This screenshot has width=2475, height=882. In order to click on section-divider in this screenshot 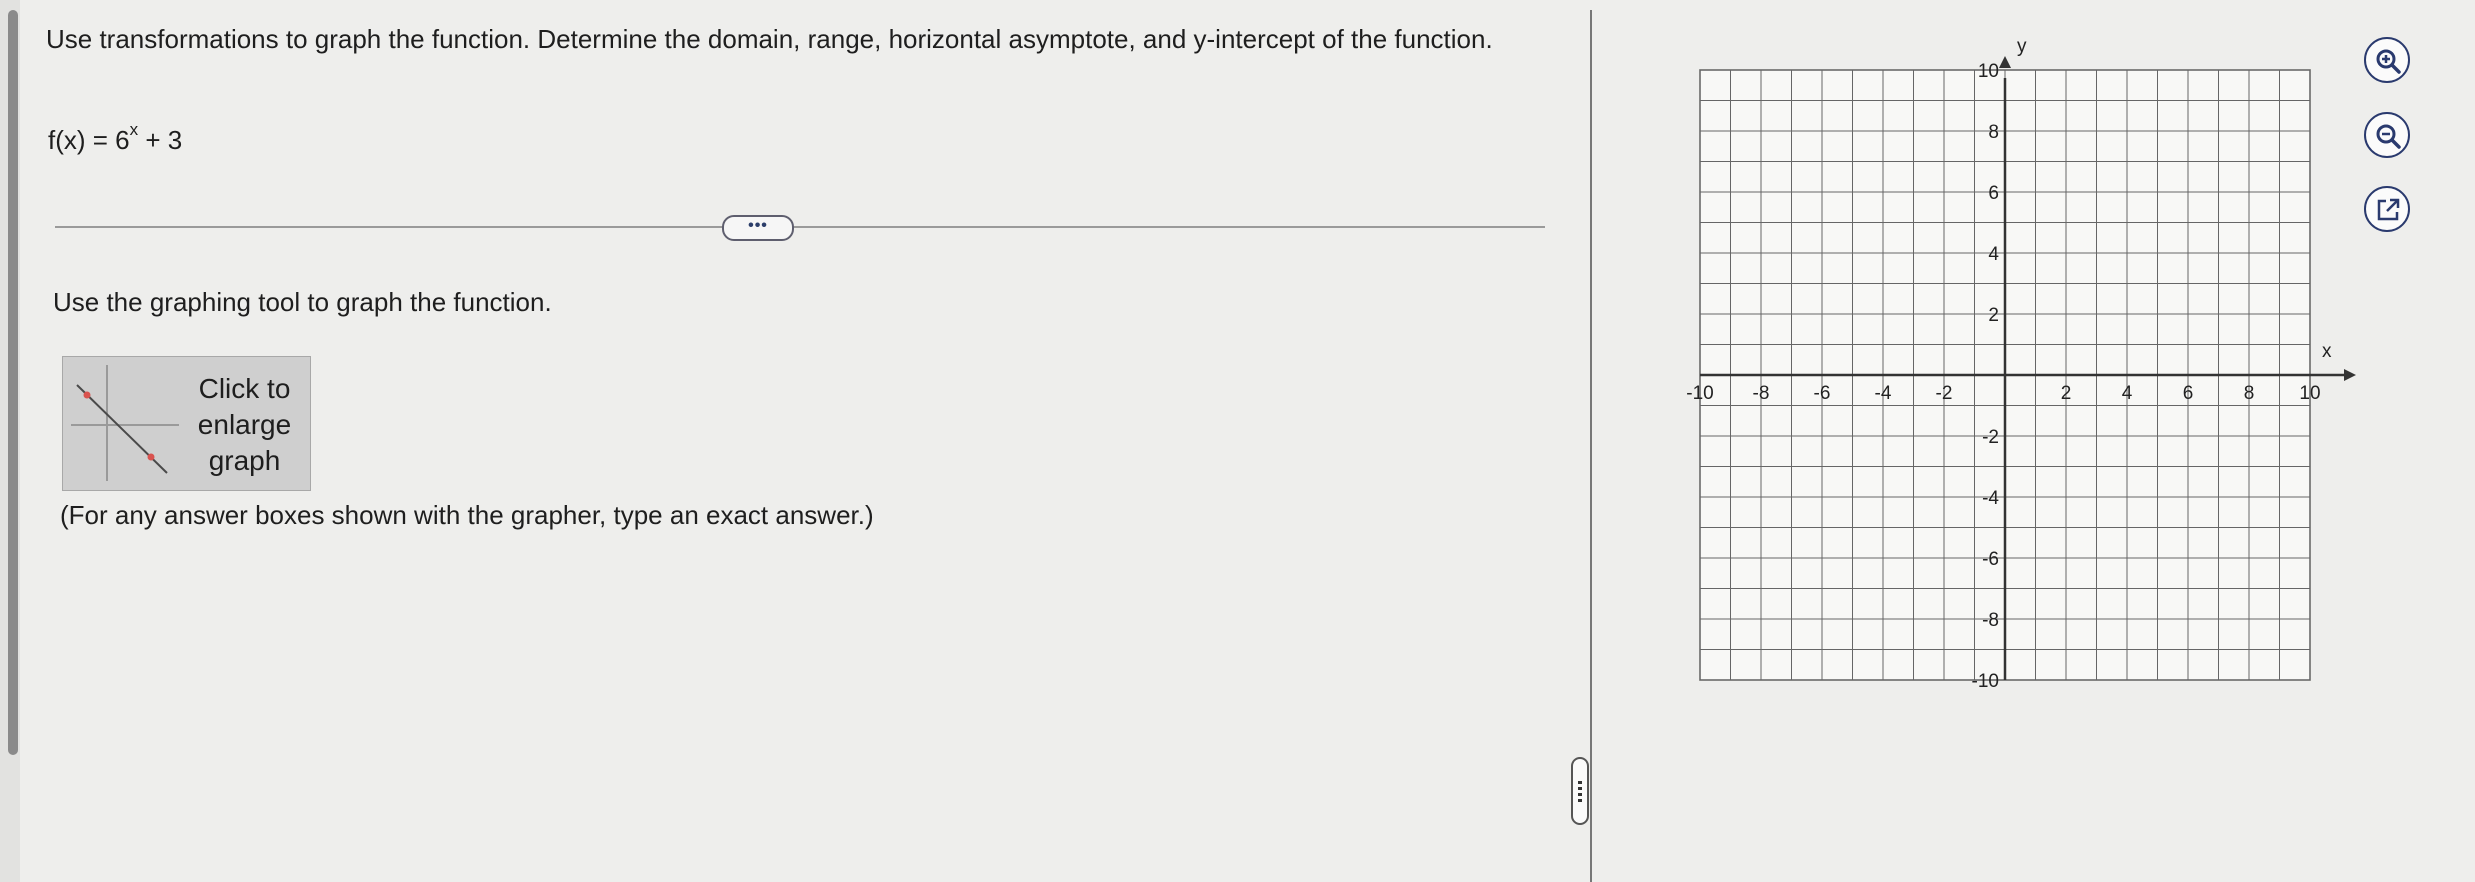, I will do `click(800, 227)`.